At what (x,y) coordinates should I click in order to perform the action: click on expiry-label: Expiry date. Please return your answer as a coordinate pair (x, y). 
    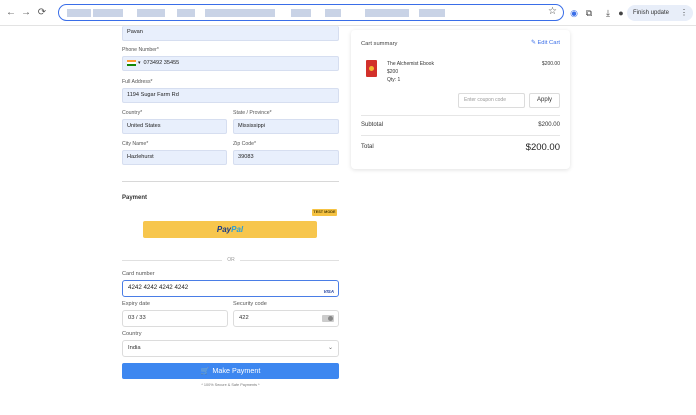
    Looking at the image, I should click on (136, 304).